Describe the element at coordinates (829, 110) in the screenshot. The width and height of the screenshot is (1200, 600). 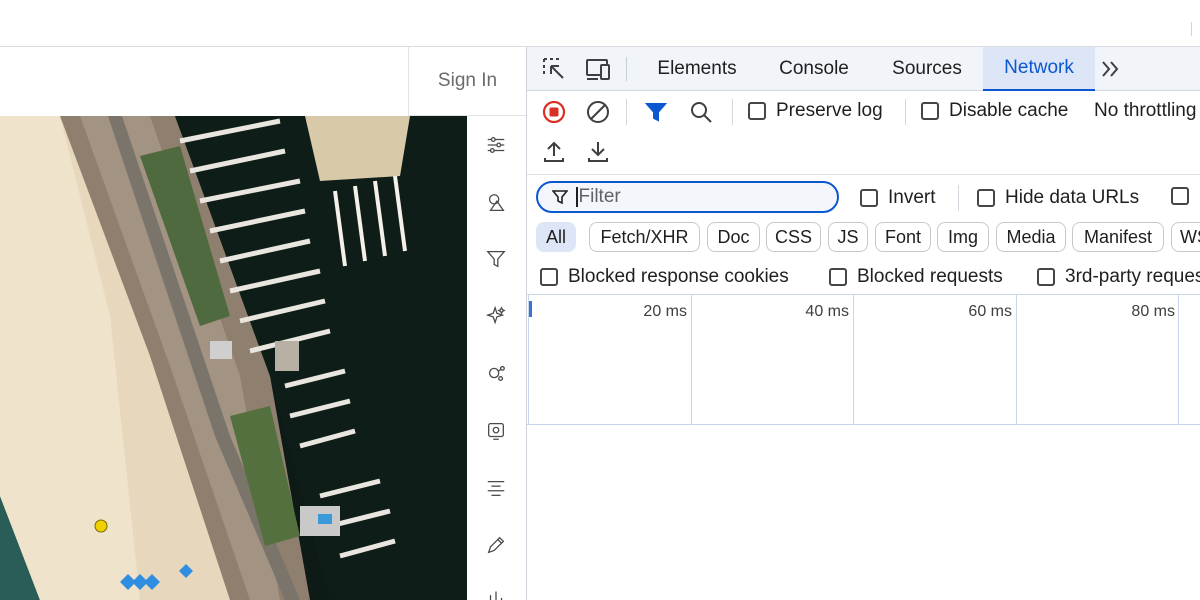
I see `preserve-log-label: Preserve log` at that location.